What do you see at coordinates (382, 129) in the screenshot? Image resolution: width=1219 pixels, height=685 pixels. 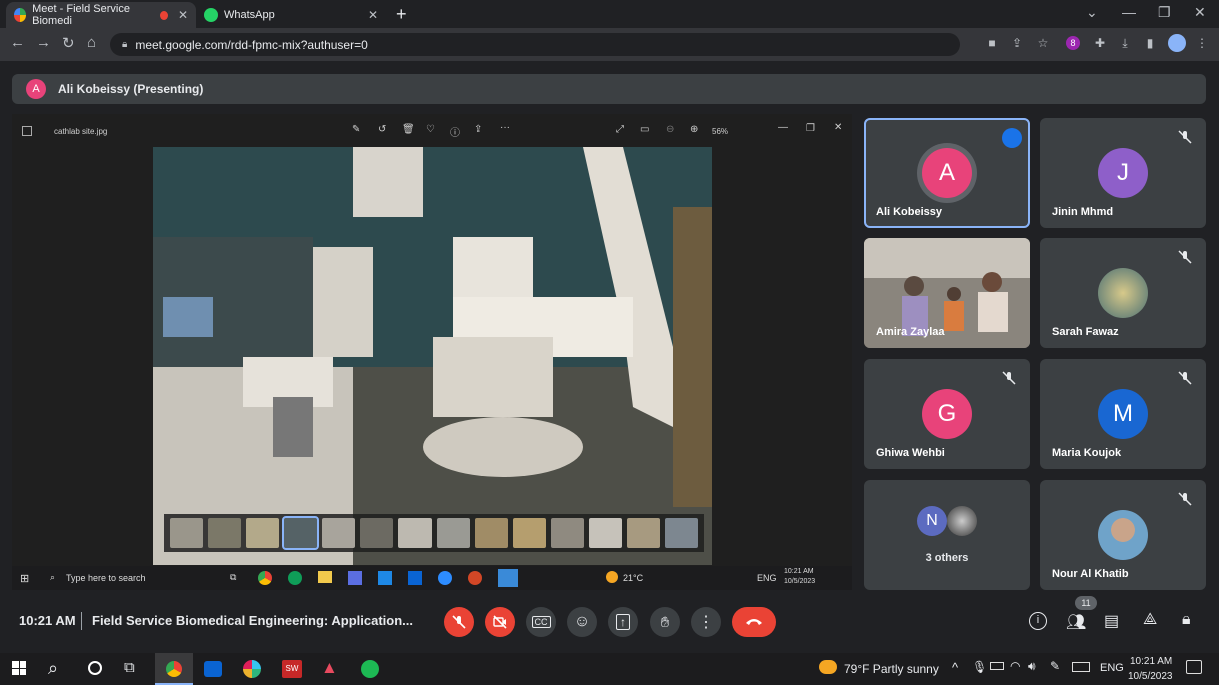 I see `rotate-icon: ↺` at bounding box center [382, 129].